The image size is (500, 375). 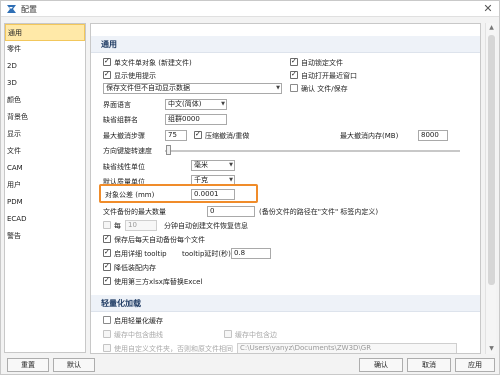 What do you see at coordinates (250, 9) in the screenshot?
I see `title-bar: 配置 ✕` at bounding box center [250, 9].